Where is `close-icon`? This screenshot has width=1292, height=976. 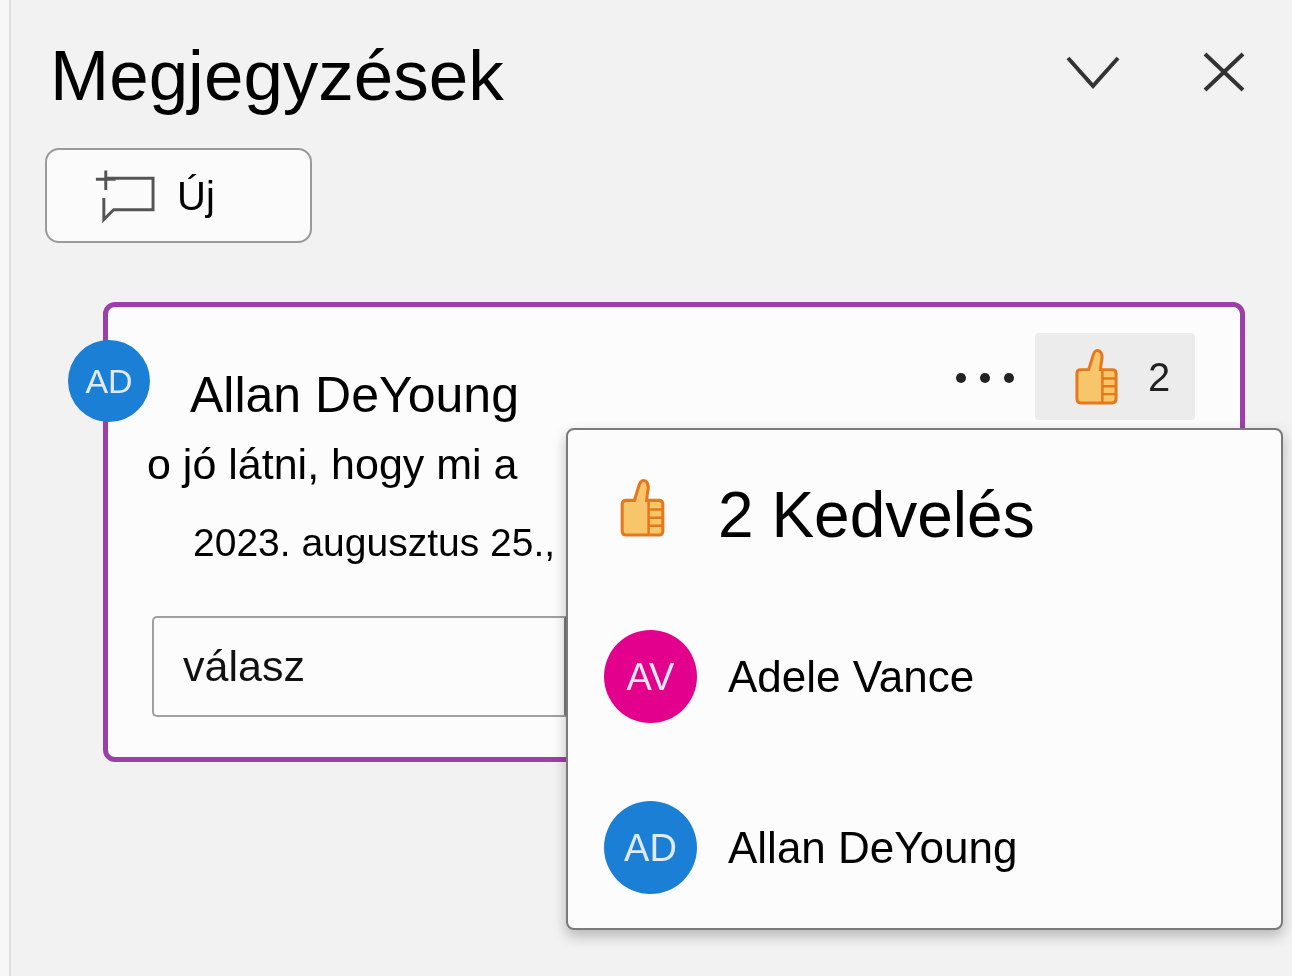
close-icon is located at coordinates (1224, 72).